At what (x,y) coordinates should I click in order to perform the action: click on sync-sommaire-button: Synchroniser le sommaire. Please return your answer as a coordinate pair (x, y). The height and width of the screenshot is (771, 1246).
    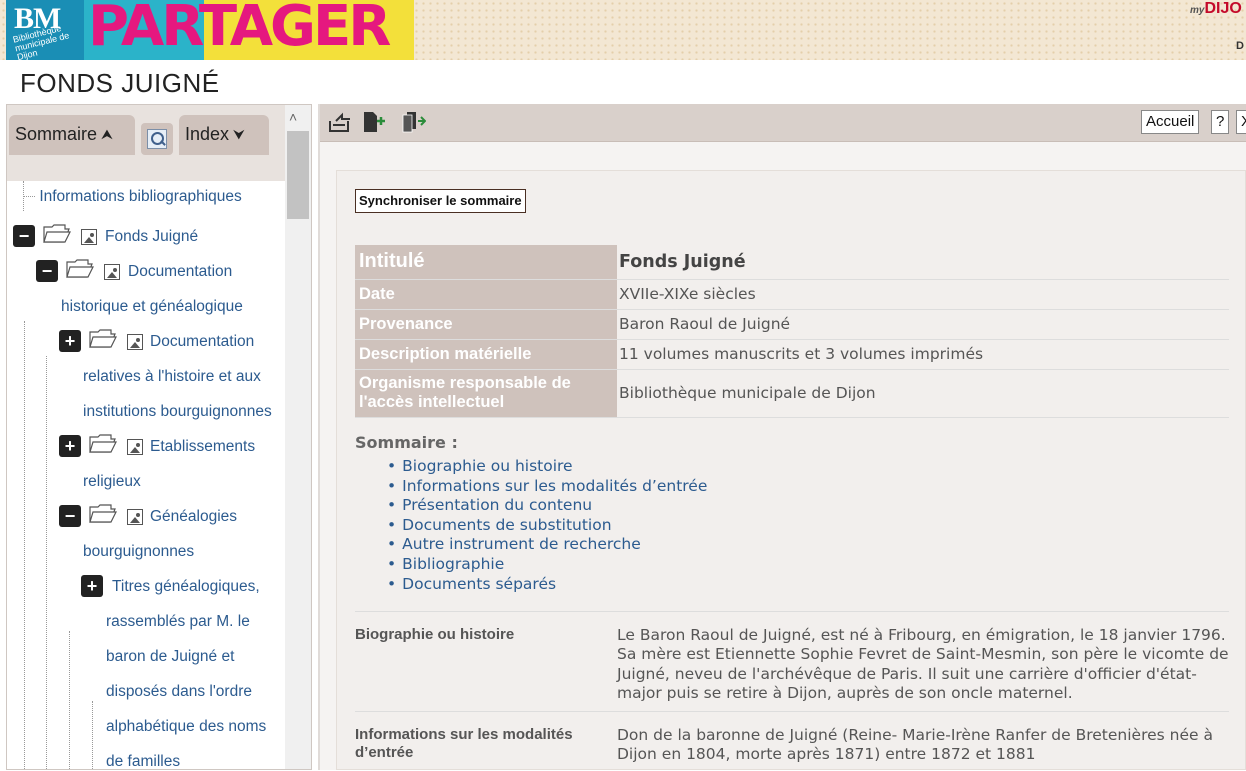
    Looking at the image, I should click on (440, 201).